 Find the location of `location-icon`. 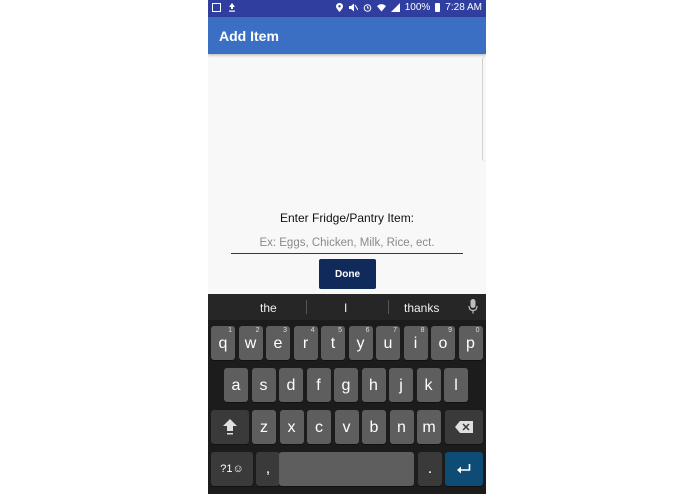

location-icon is located at coordinates (339, 7).